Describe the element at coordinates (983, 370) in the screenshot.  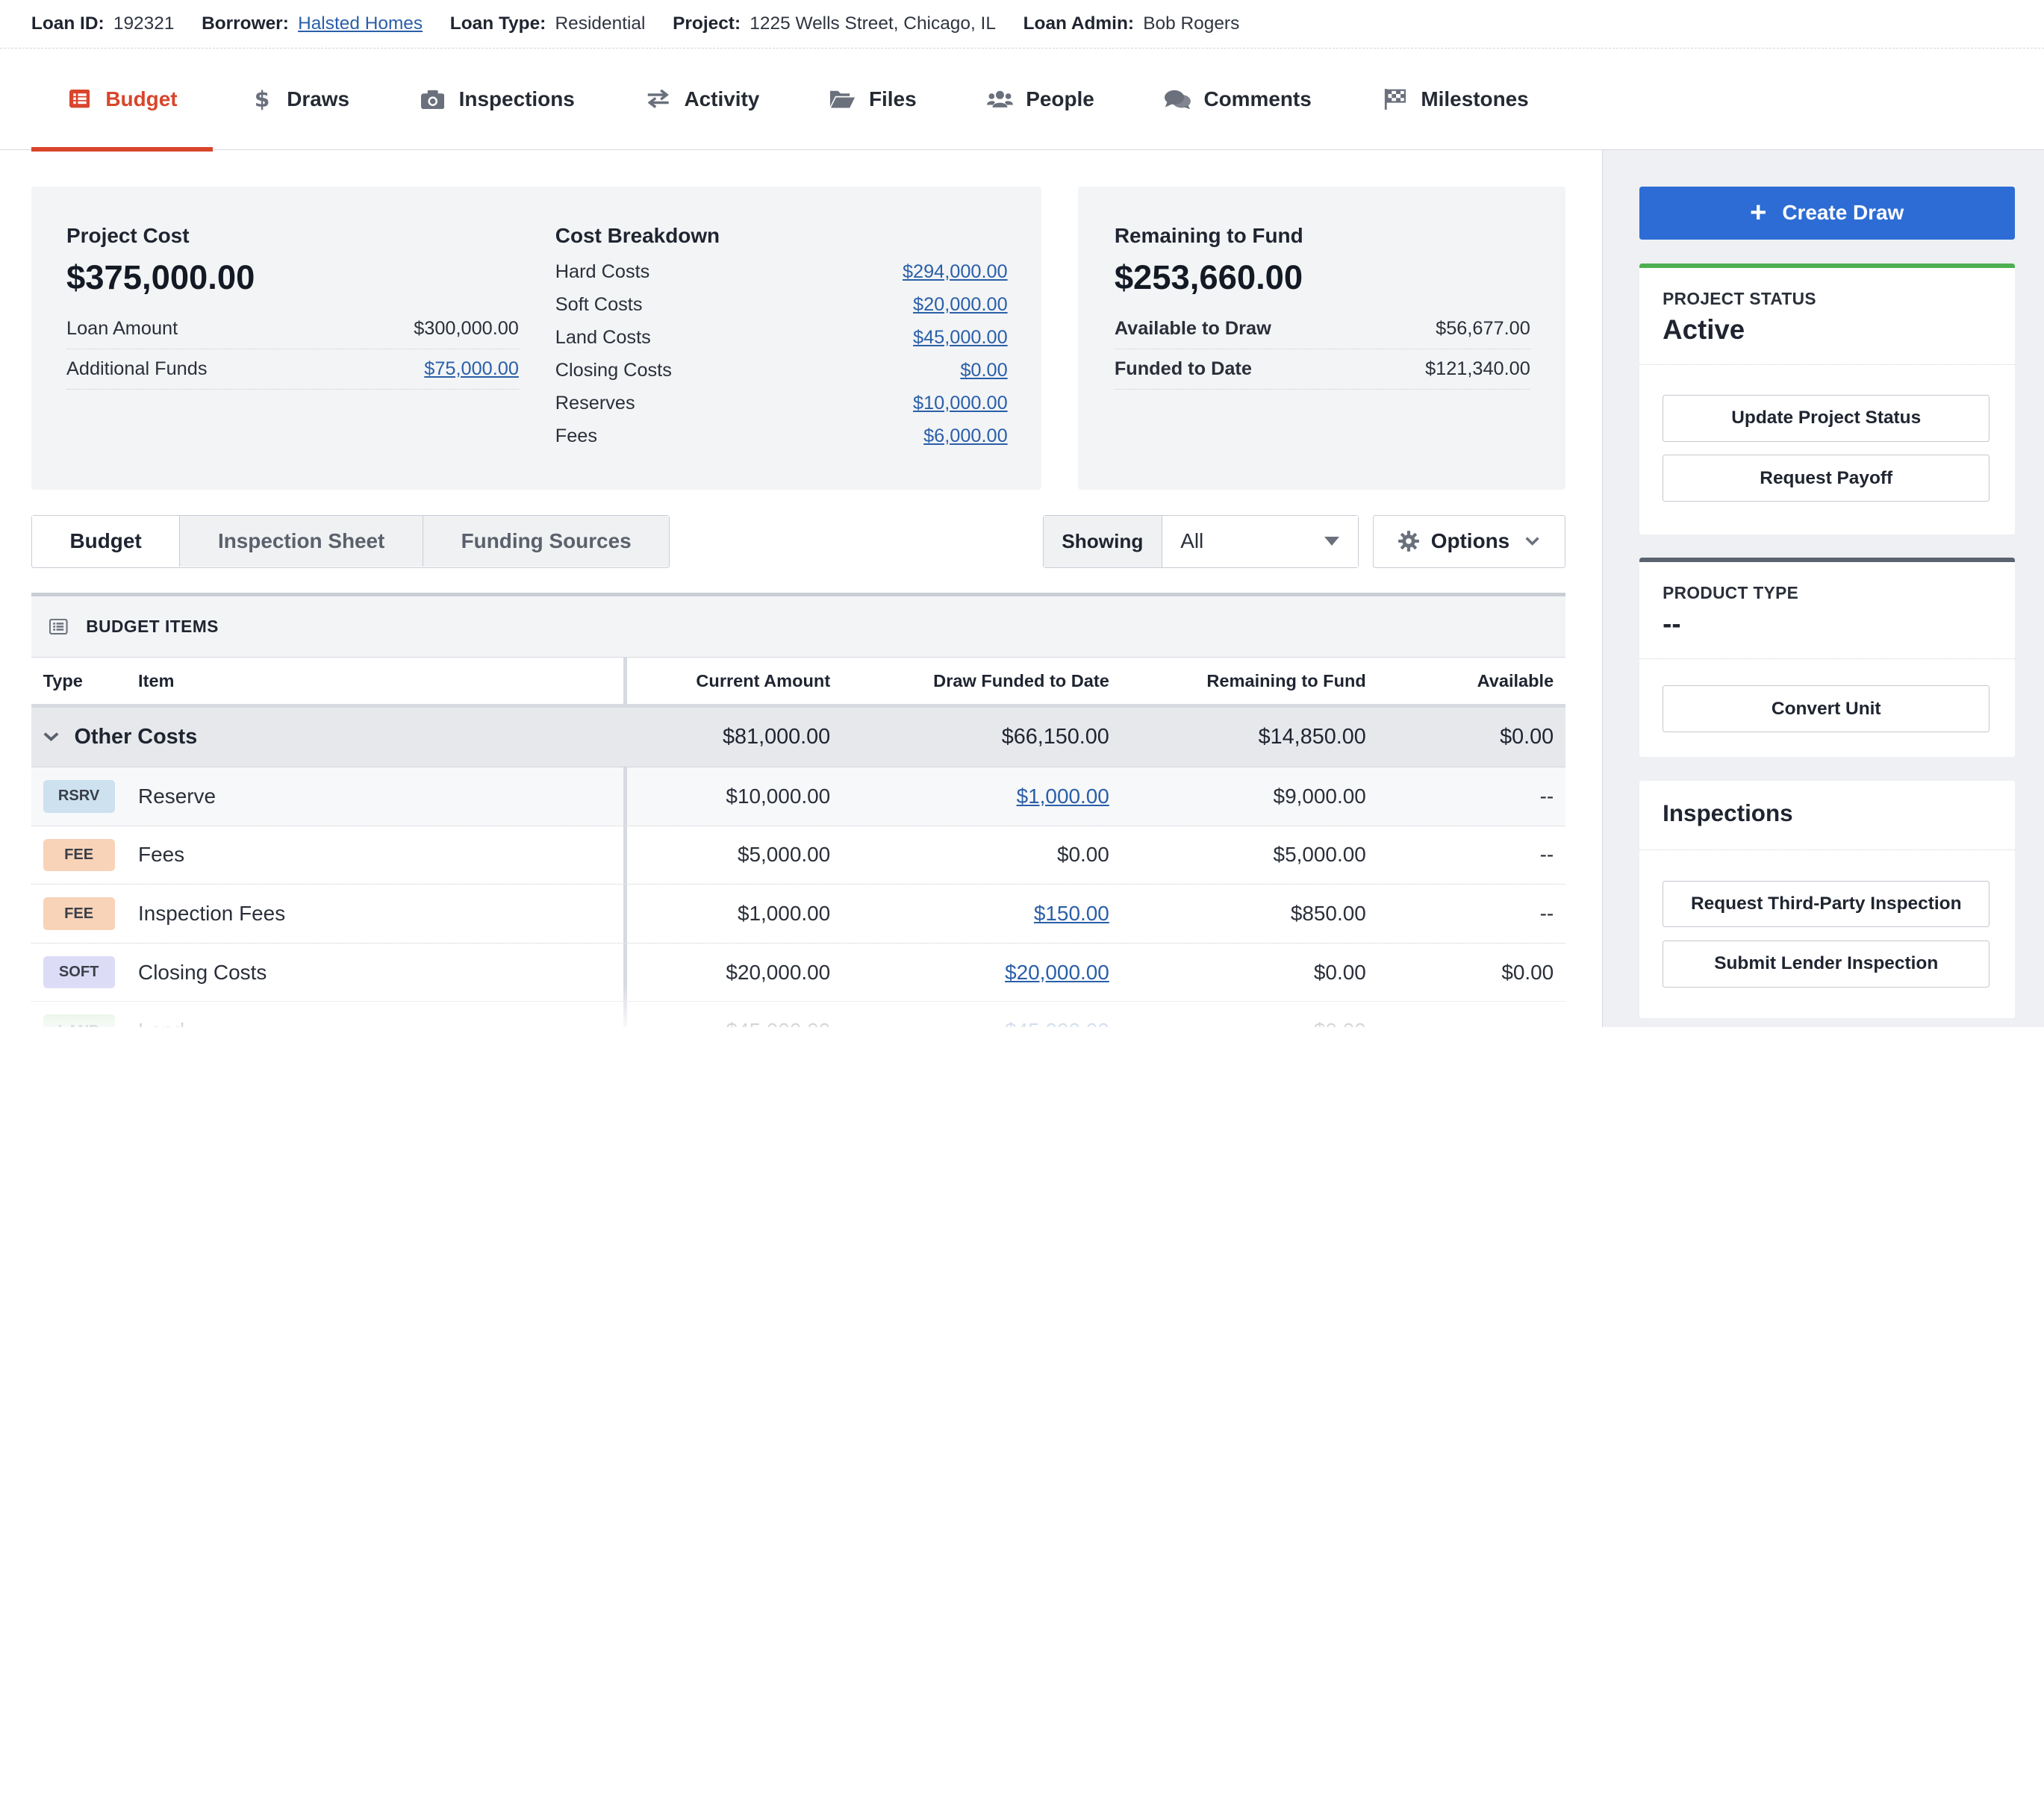
I see `cost-value-link: $0.00` at that location.